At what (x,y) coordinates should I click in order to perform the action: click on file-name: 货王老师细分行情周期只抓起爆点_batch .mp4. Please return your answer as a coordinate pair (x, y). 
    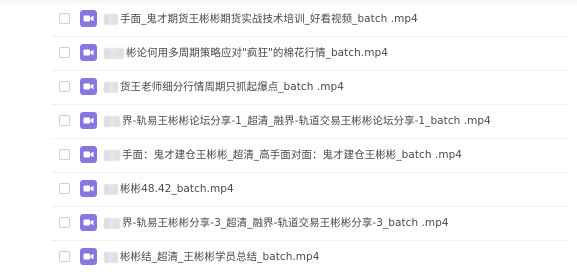
    Looking at the image, I should click on (224, 87).